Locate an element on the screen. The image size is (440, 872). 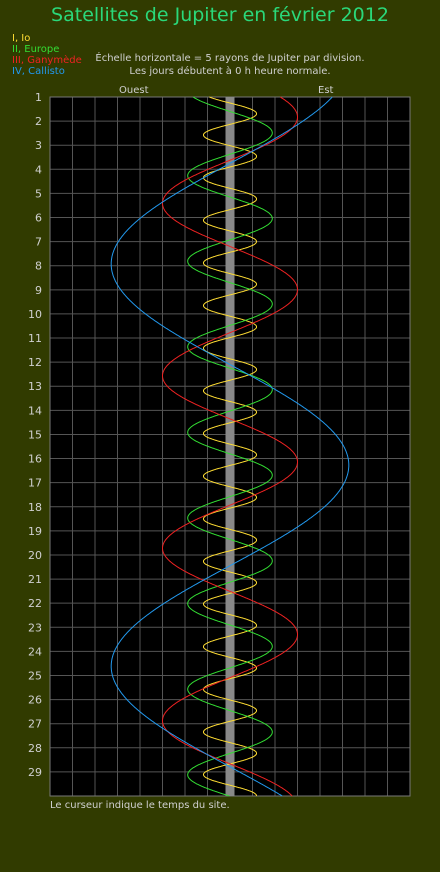
day-tick-label: 8 is located at coordinates (38, 266).